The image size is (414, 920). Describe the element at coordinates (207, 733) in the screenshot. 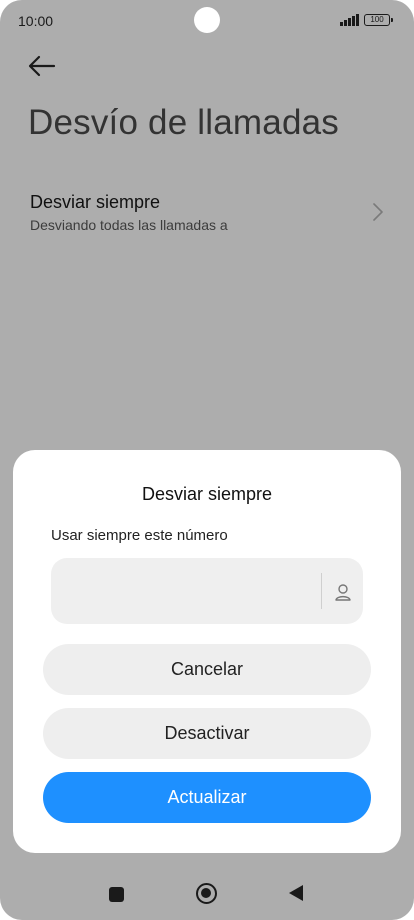

I see `deactivate-button: Desactivar` at that location.